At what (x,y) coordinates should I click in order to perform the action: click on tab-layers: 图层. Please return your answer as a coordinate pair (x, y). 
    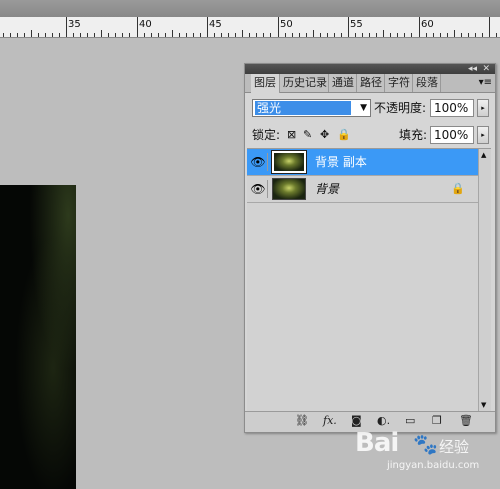
    Looking at the image, I should click on (265, 83).